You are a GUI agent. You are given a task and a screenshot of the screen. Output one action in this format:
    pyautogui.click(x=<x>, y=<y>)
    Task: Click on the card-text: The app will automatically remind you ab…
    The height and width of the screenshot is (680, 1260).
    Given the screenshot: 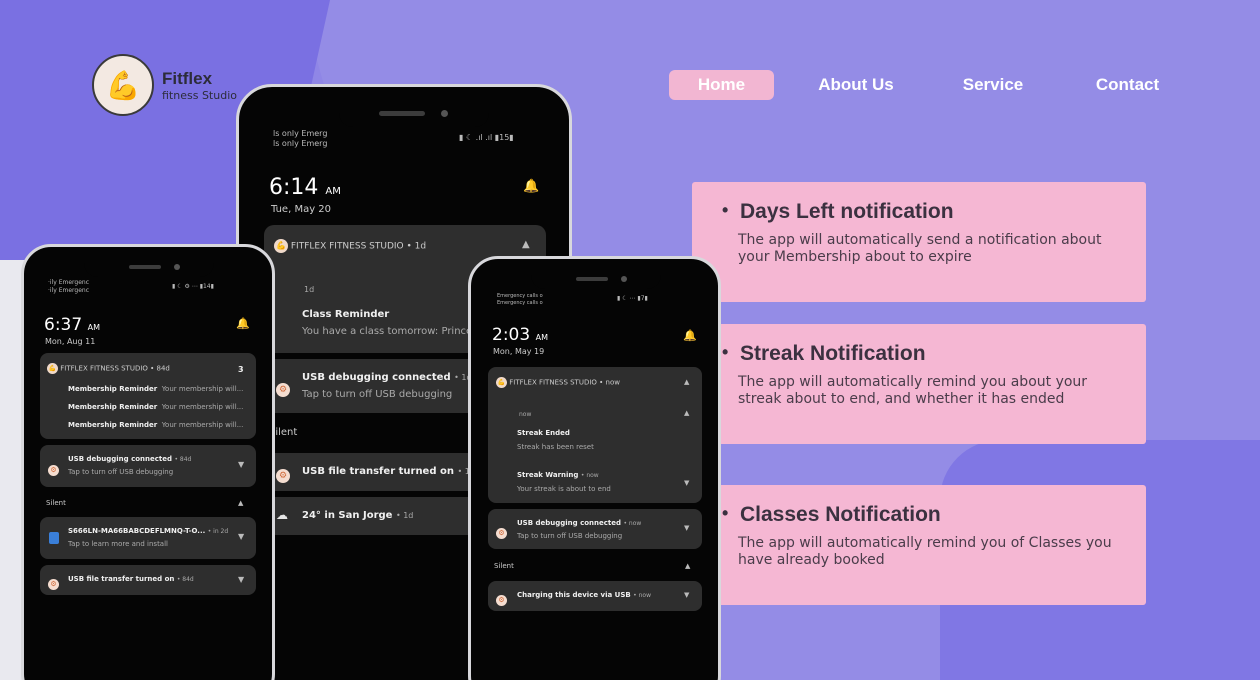 What is the action you would take?
    pyautogui.click(x=913, y=390)
    